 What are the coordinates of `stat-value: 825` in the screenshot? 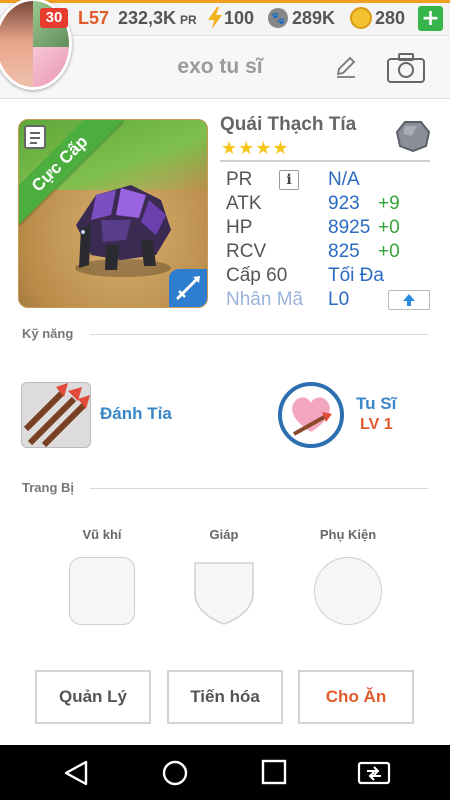 It's located at (344, 251).